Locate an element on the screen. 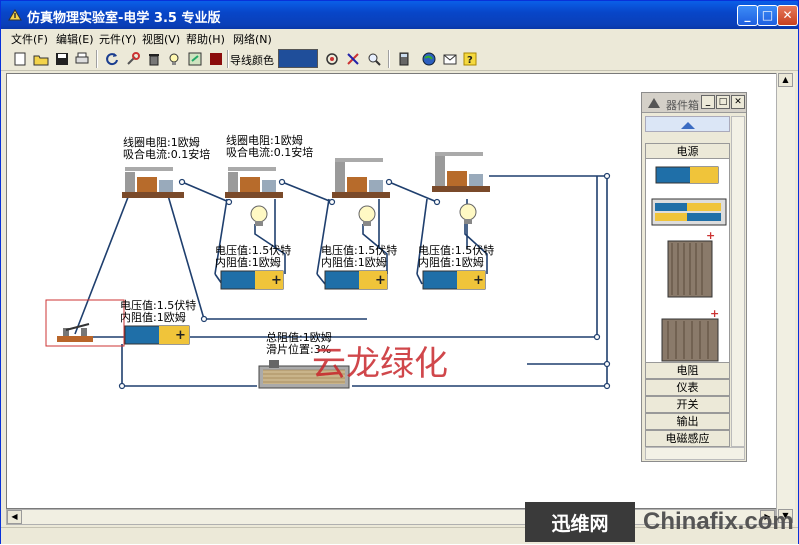  export-icon is located at coordinates (195, 59).